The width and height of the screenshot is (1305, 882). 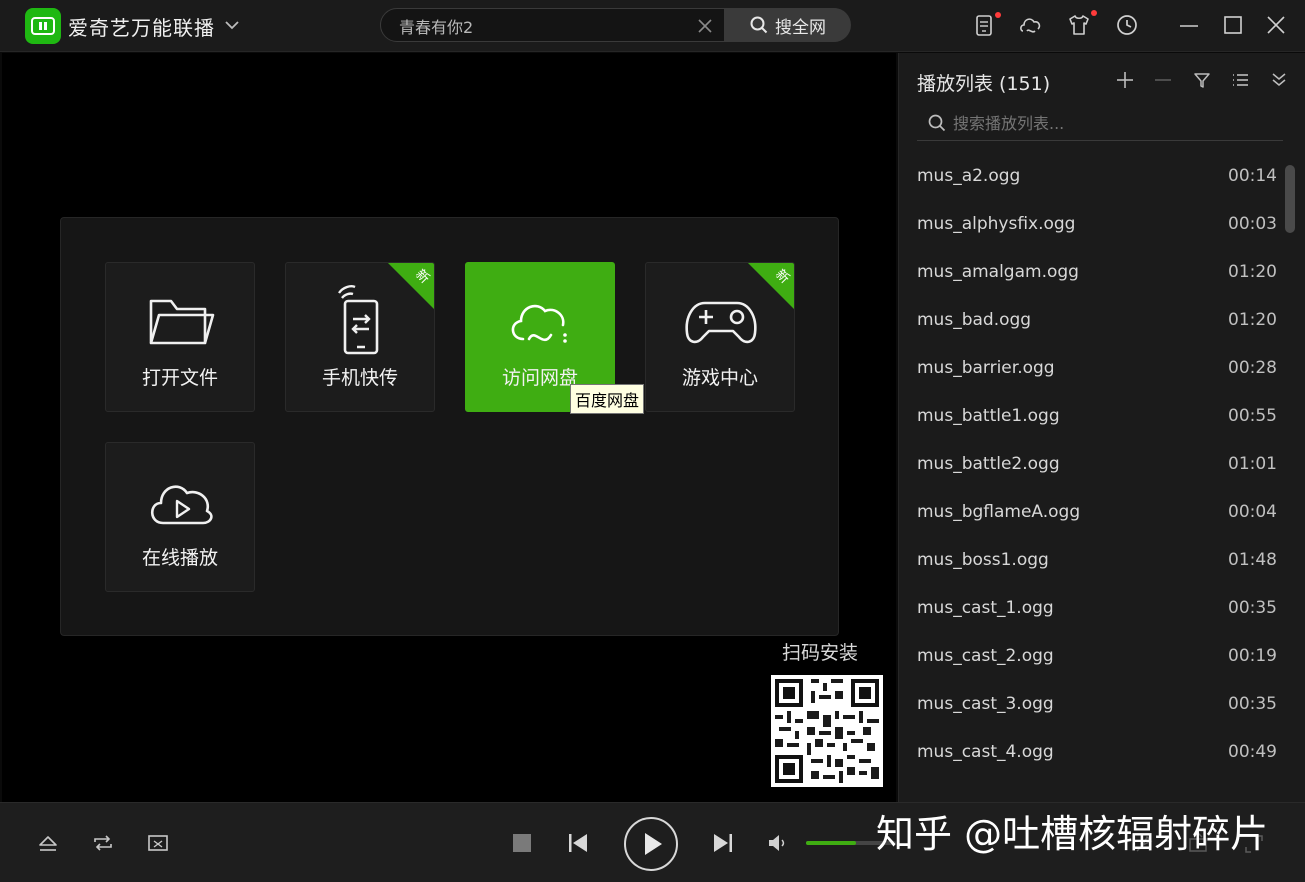 What do you see at coordinates (1252, 176) in the screenshot?
I see `item-duration: 00:14` at bounding box center [1252, 176].